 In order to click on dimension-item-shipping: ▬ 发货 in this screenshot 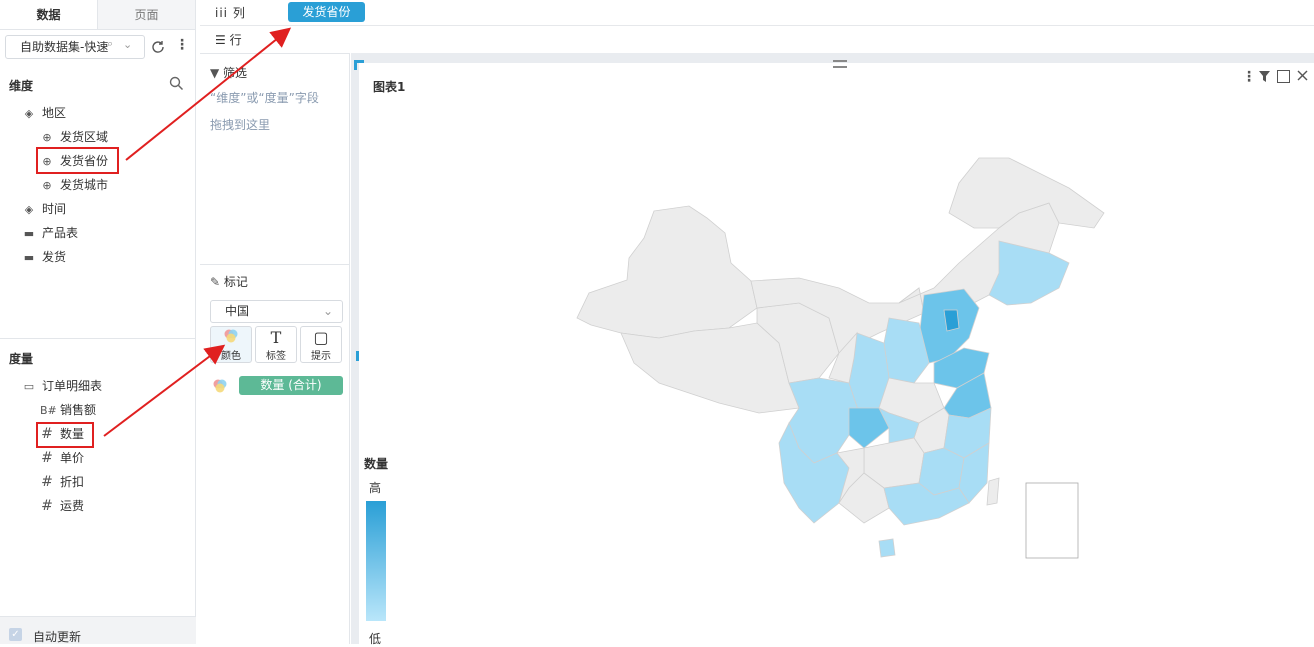, I will do `click(44, 257)`.